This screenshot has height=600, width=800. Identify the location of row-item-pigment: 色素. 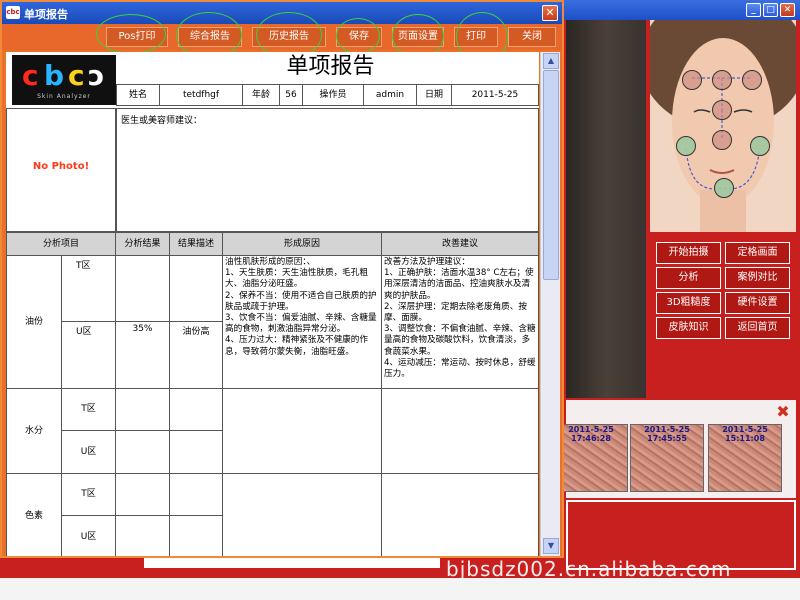
(34, 514).